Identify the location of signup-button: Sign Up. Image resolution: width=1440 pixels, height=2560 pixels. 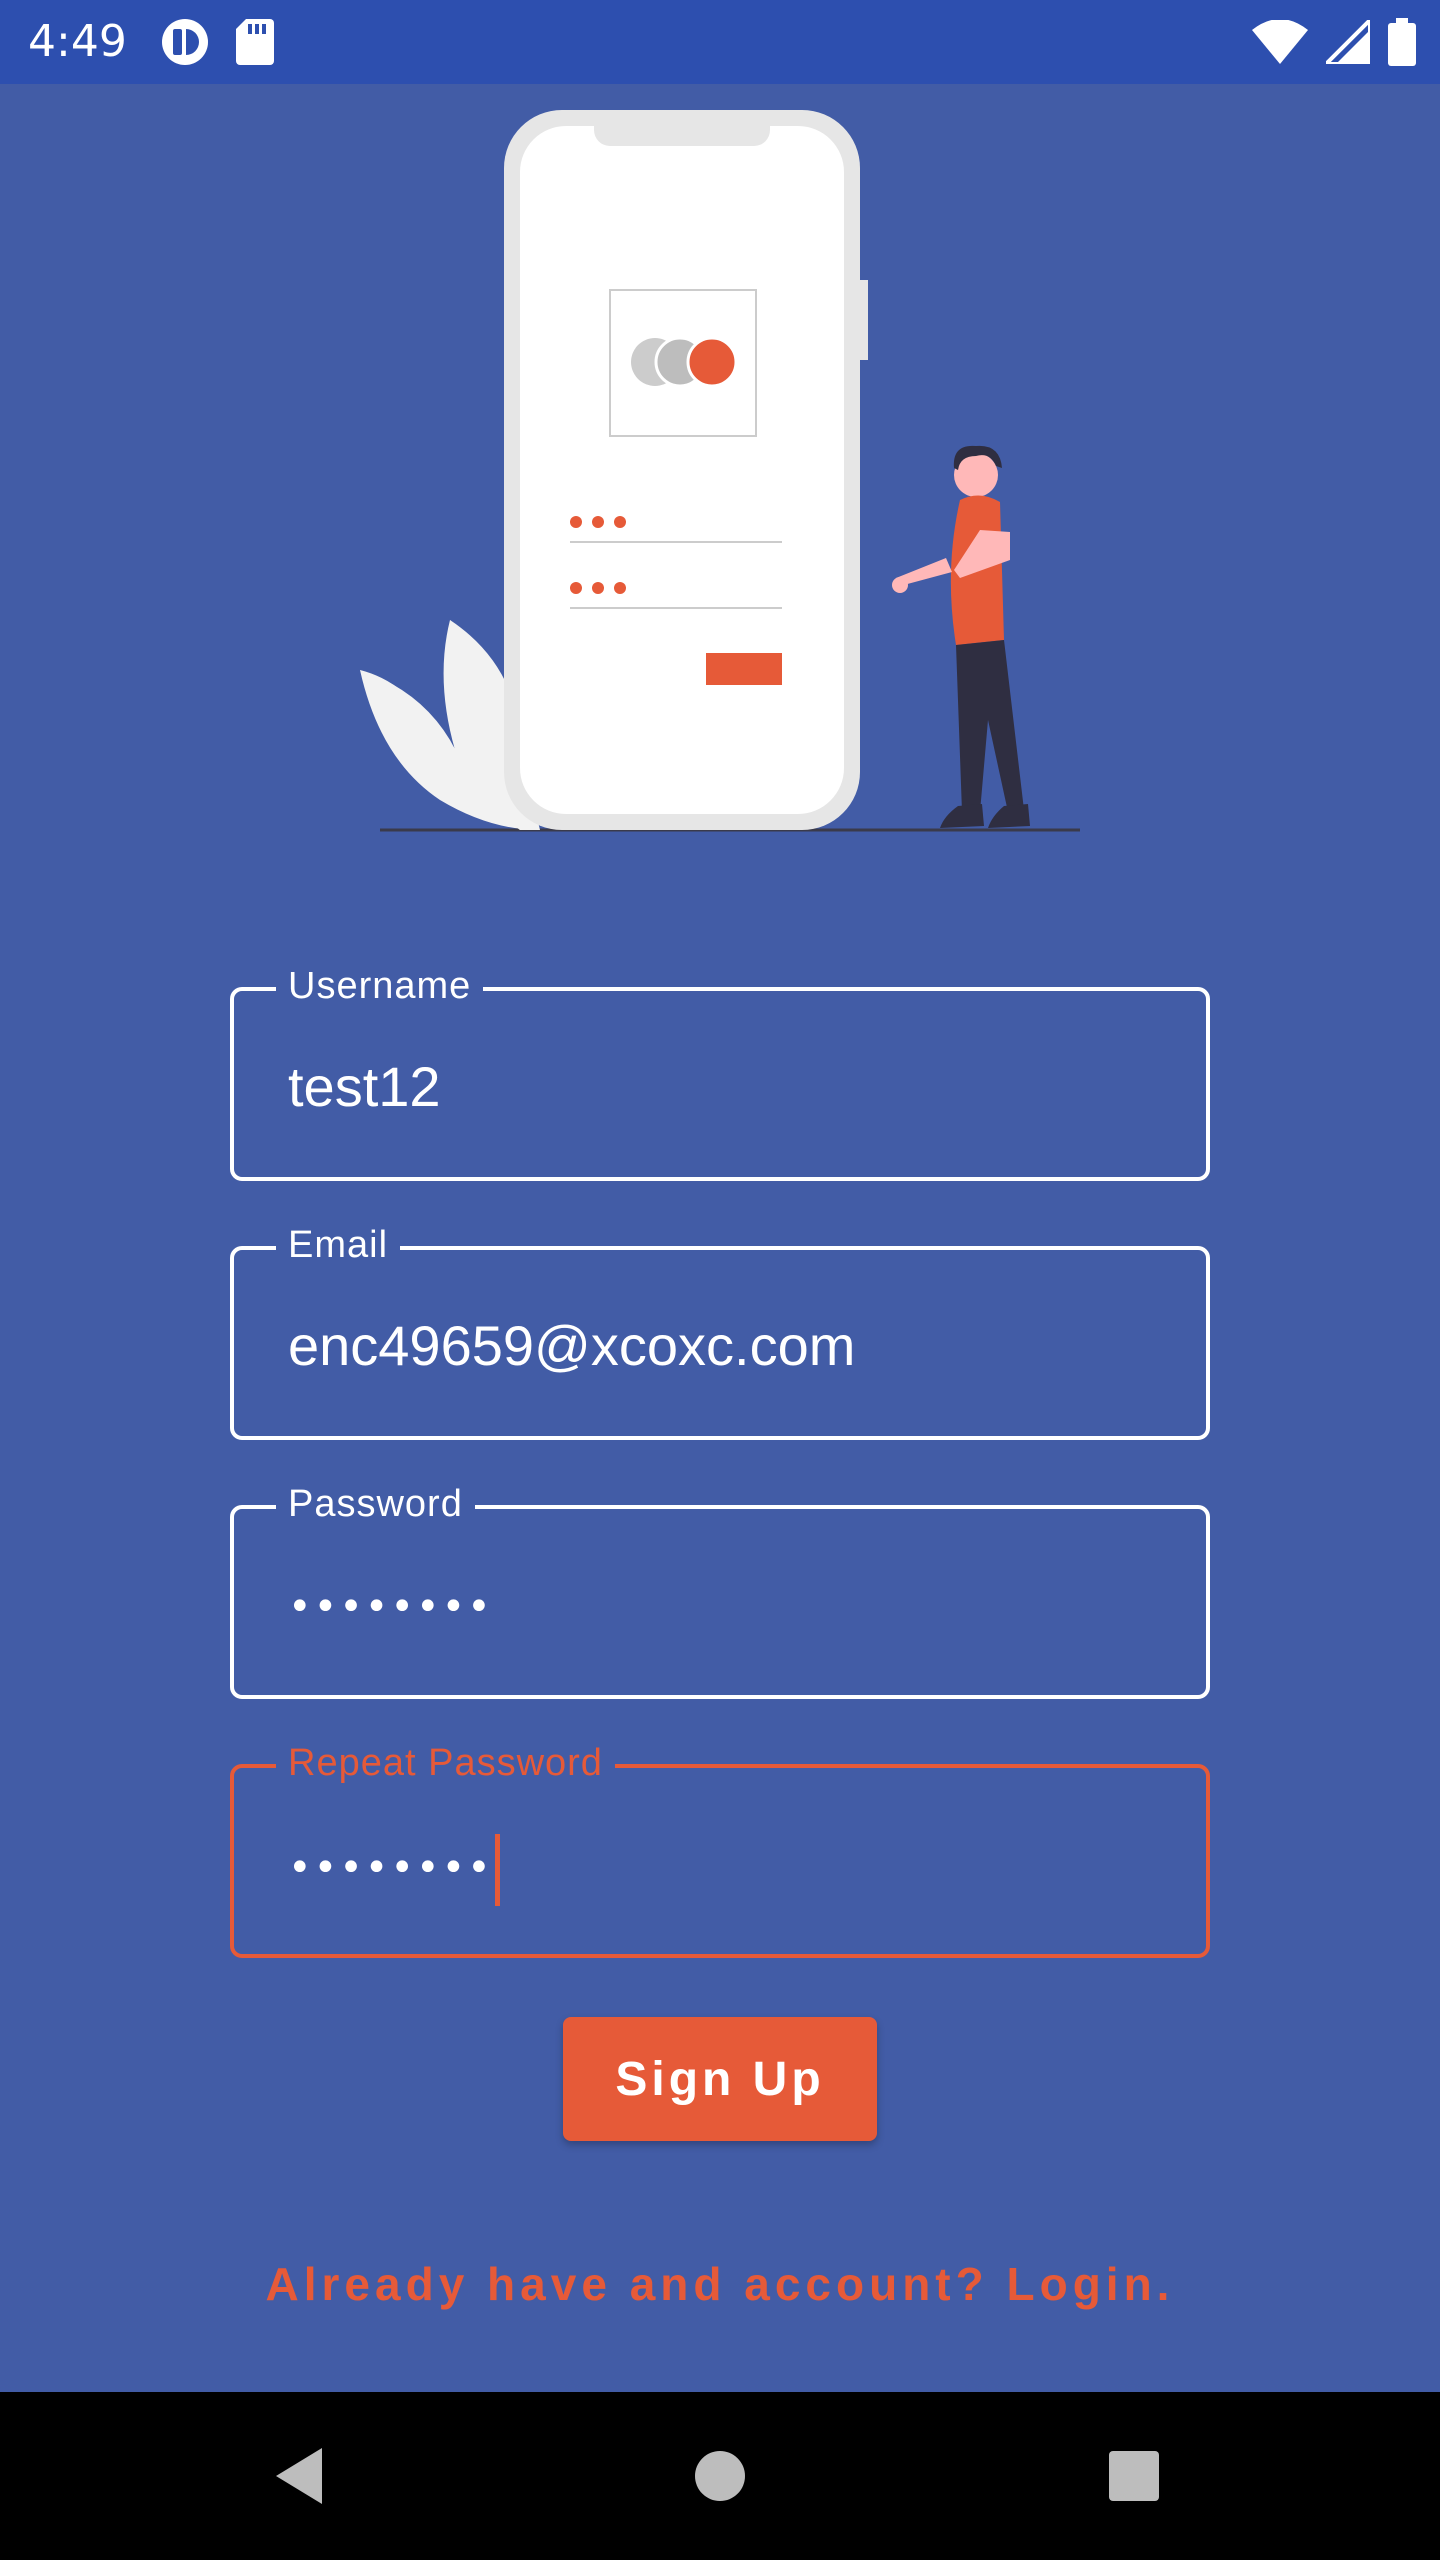
(720, 2079).